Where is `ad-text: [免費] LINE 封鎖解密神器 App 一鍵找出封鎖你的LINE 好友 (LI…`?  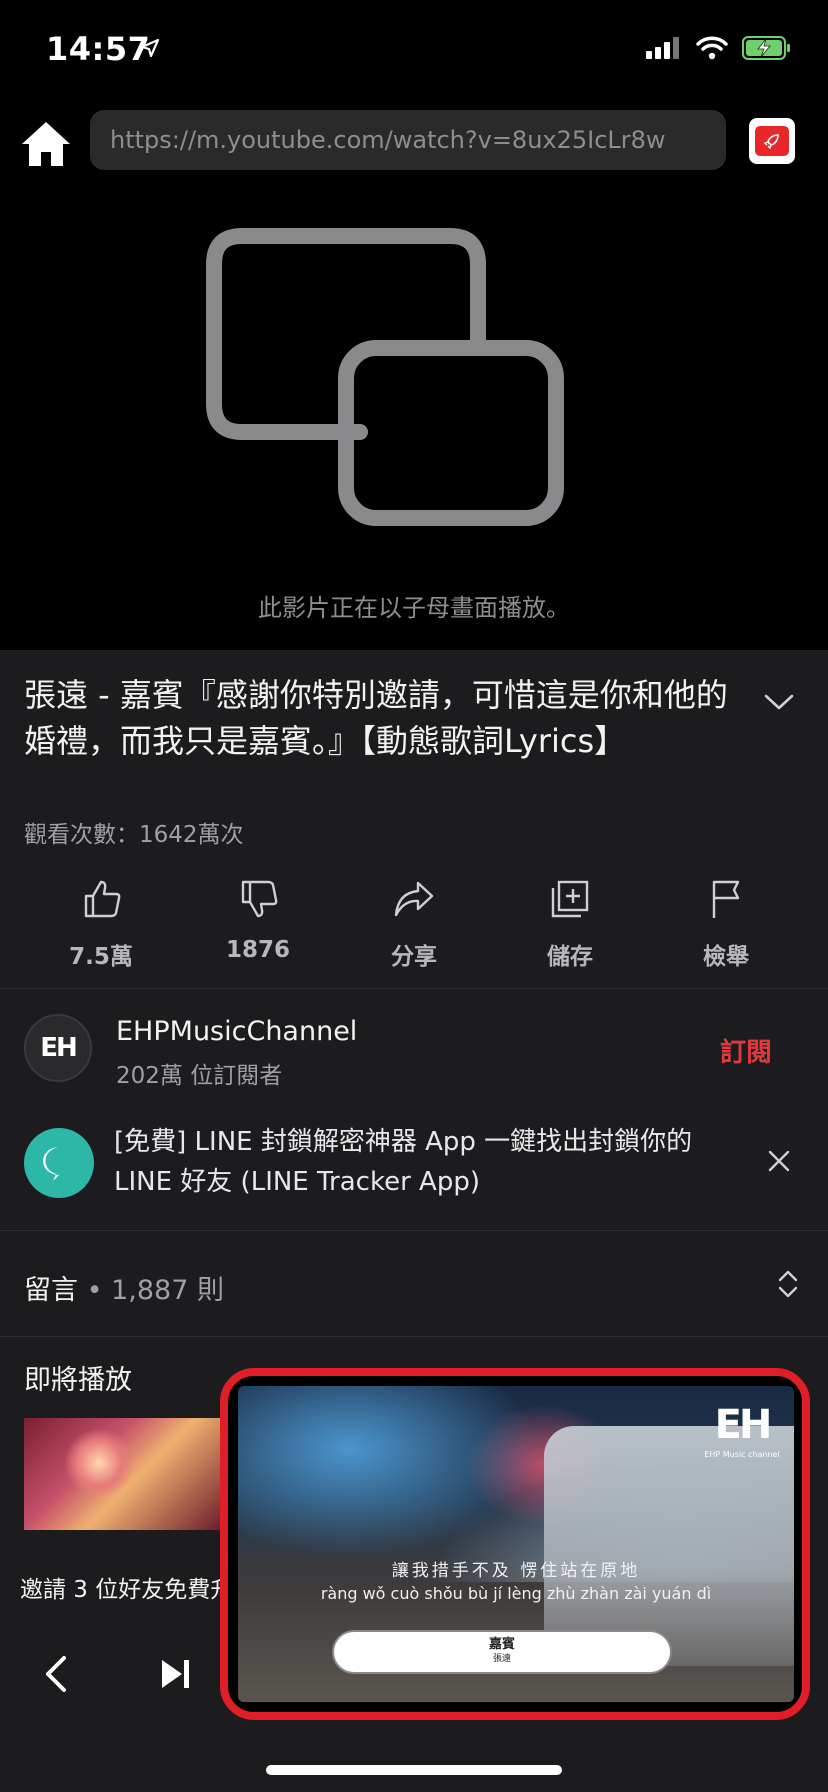
ad-text: [免費] LINE 封鎖解密神器 App 一鍵找出封鎖你的LINE 好友 (LI… is located at coordinates (424, 1162).